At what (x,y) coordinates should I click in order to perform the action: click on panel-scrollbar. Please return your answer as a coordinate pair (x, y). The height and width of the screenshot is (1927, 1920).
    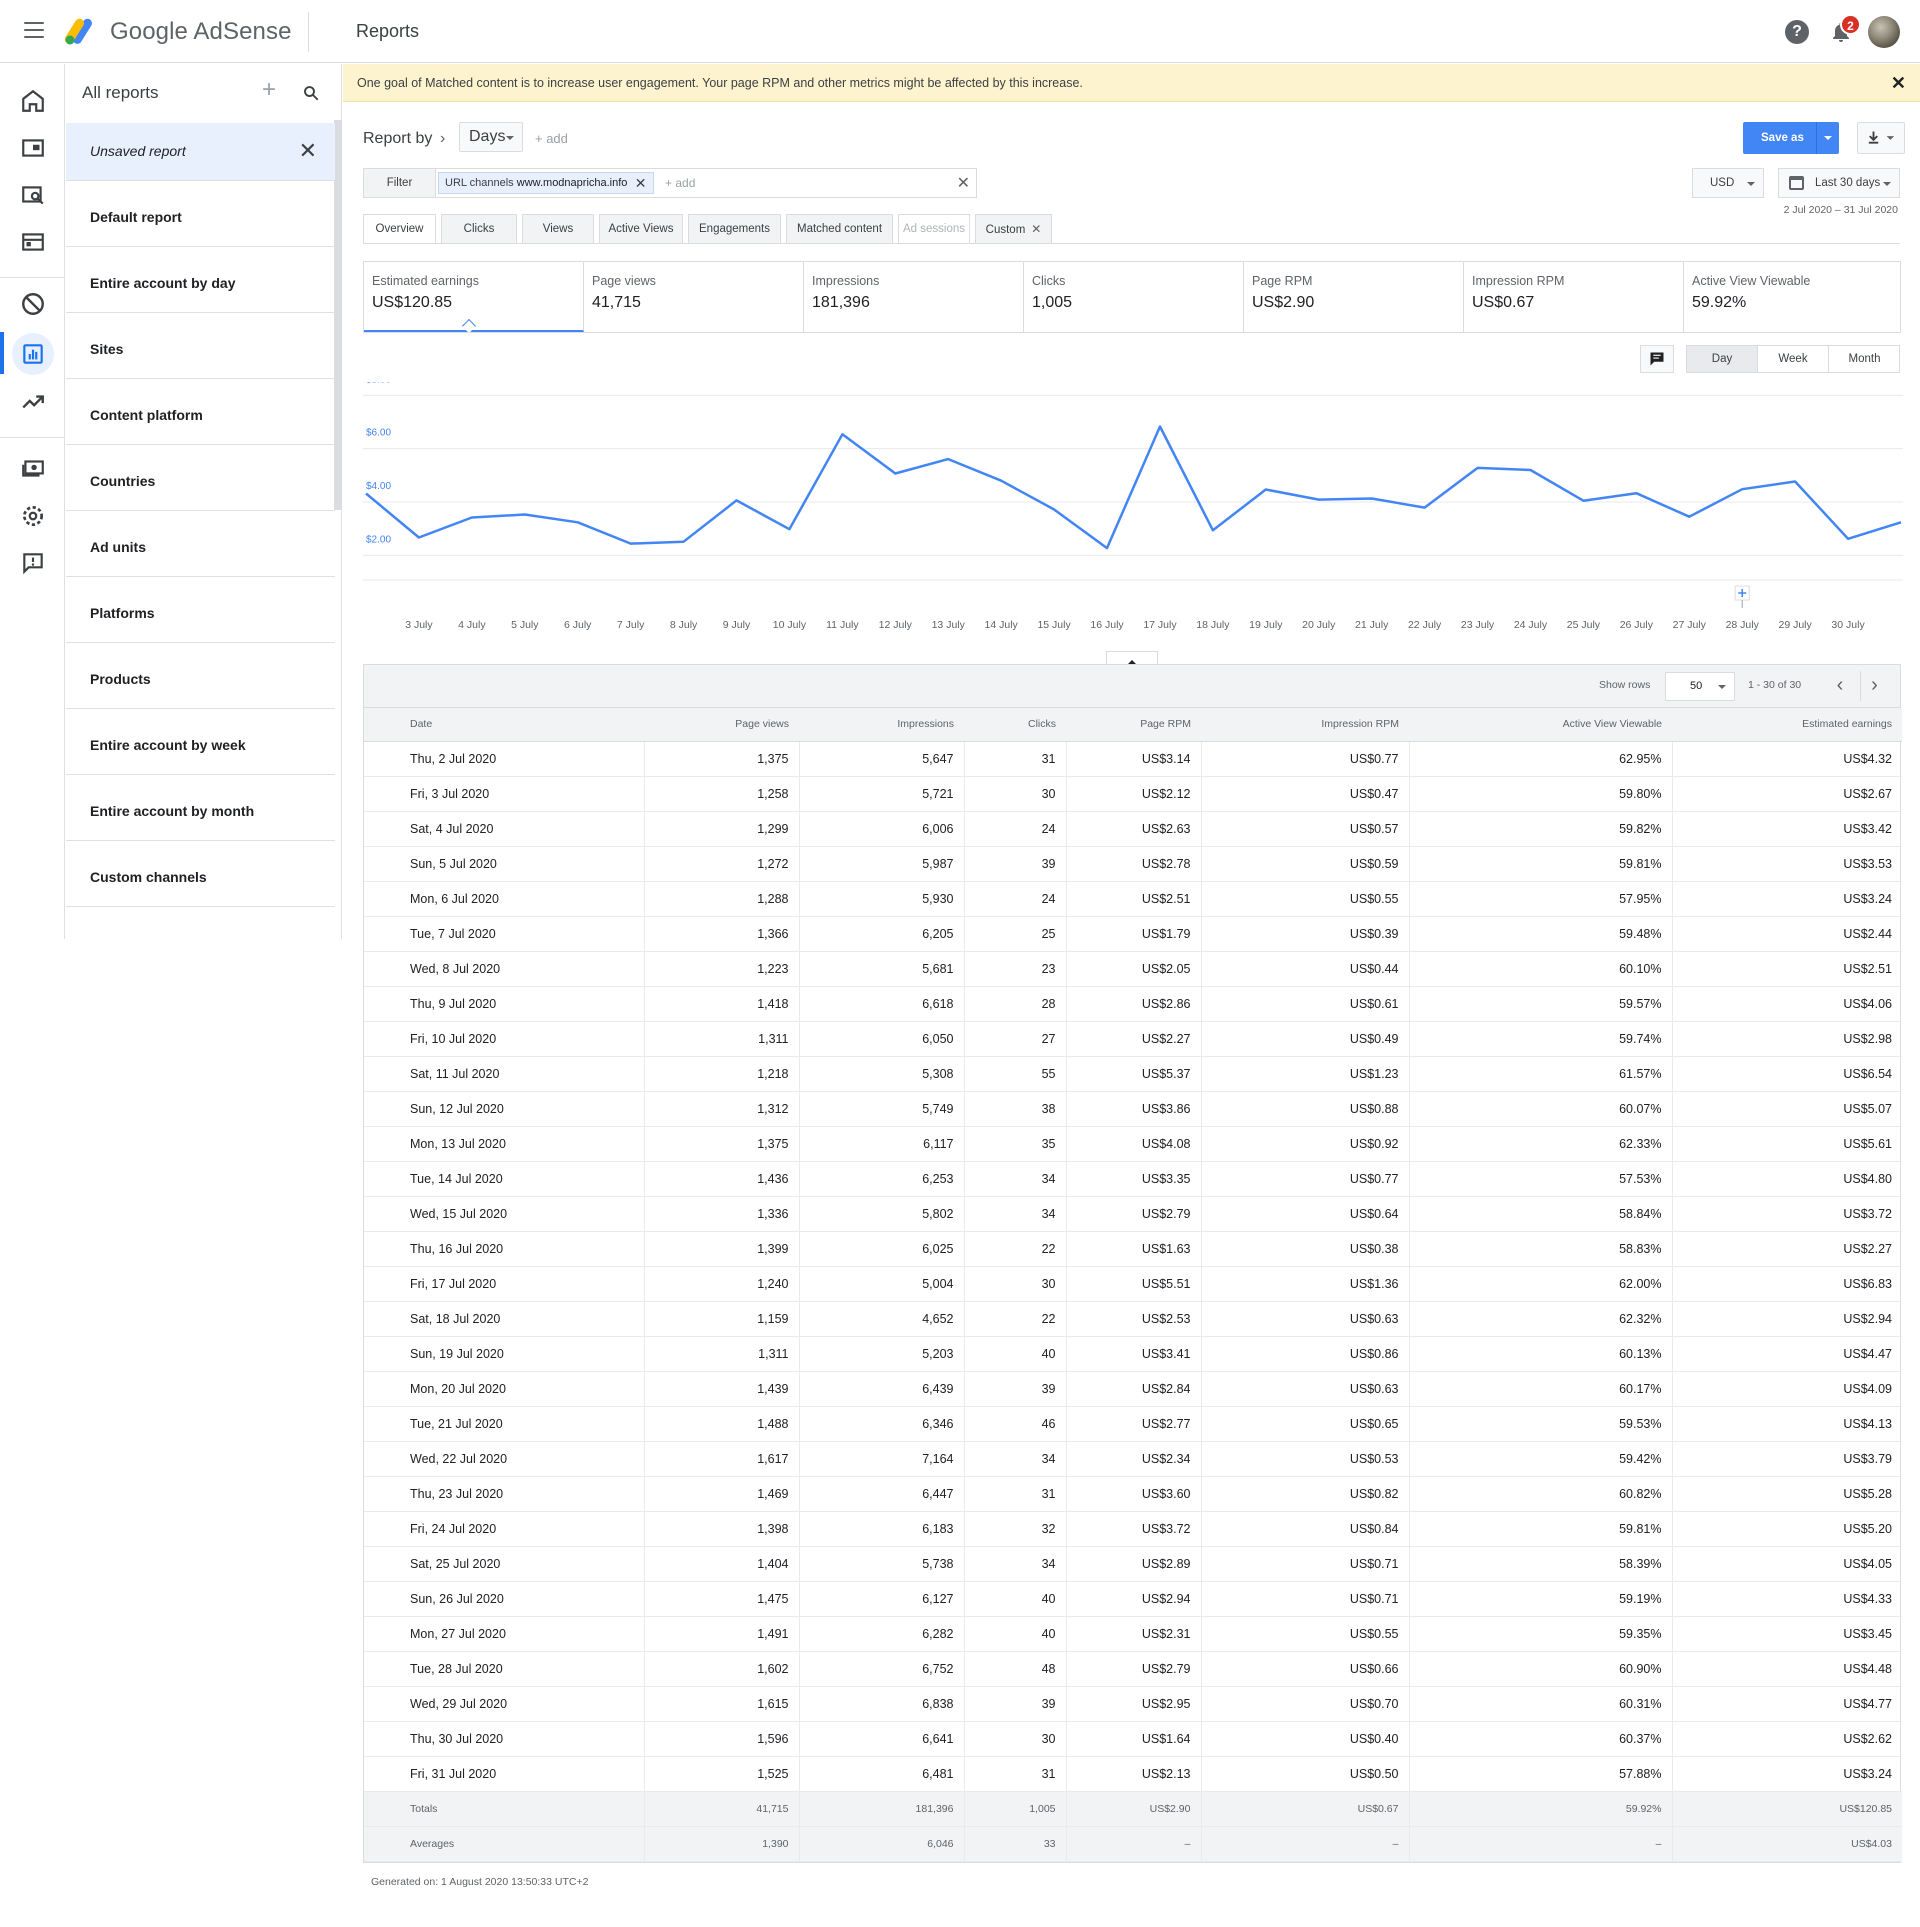
    Looking at the image, I should click on (338, 315).